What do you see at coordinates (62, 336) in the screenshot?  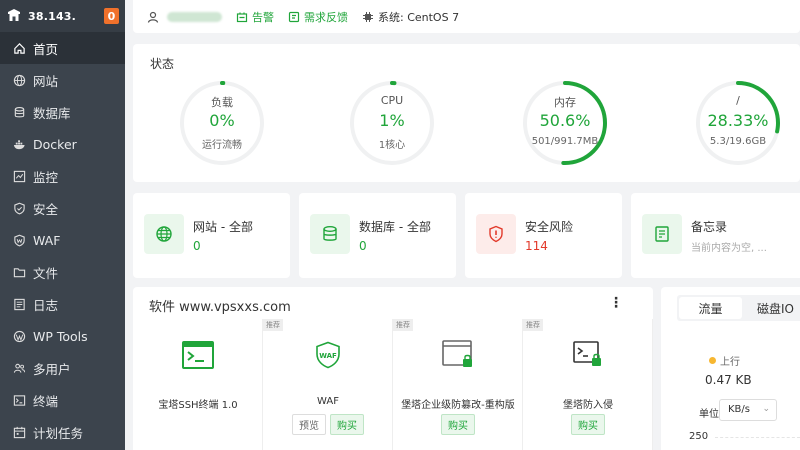 I see `sidebar-item-wordpress: WP Tools` at bounding box center [62, 336].